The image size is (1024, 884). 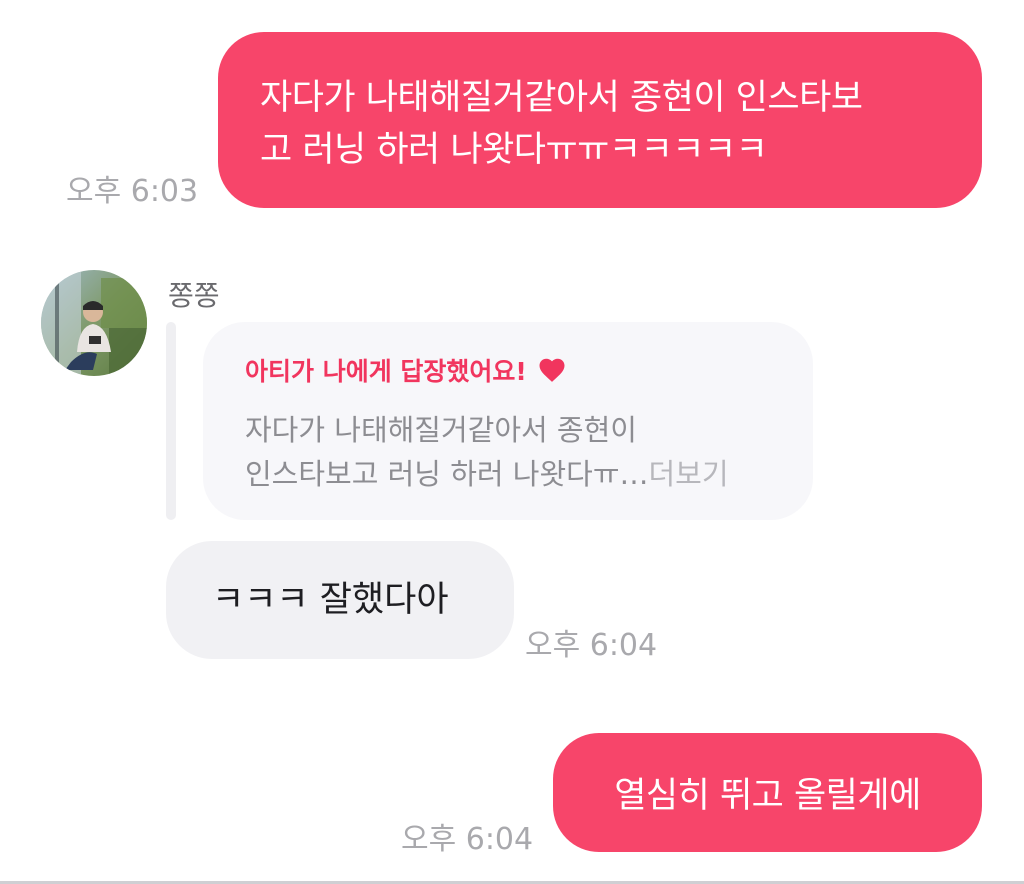 What do you see at coordinates (514, 150) in the screenshot?
I see `message-text-line: 고 러닝 하러 나왓다ㅠㅠㅋㅋㅋㅋㅋ` at bounding box center [514, 150].